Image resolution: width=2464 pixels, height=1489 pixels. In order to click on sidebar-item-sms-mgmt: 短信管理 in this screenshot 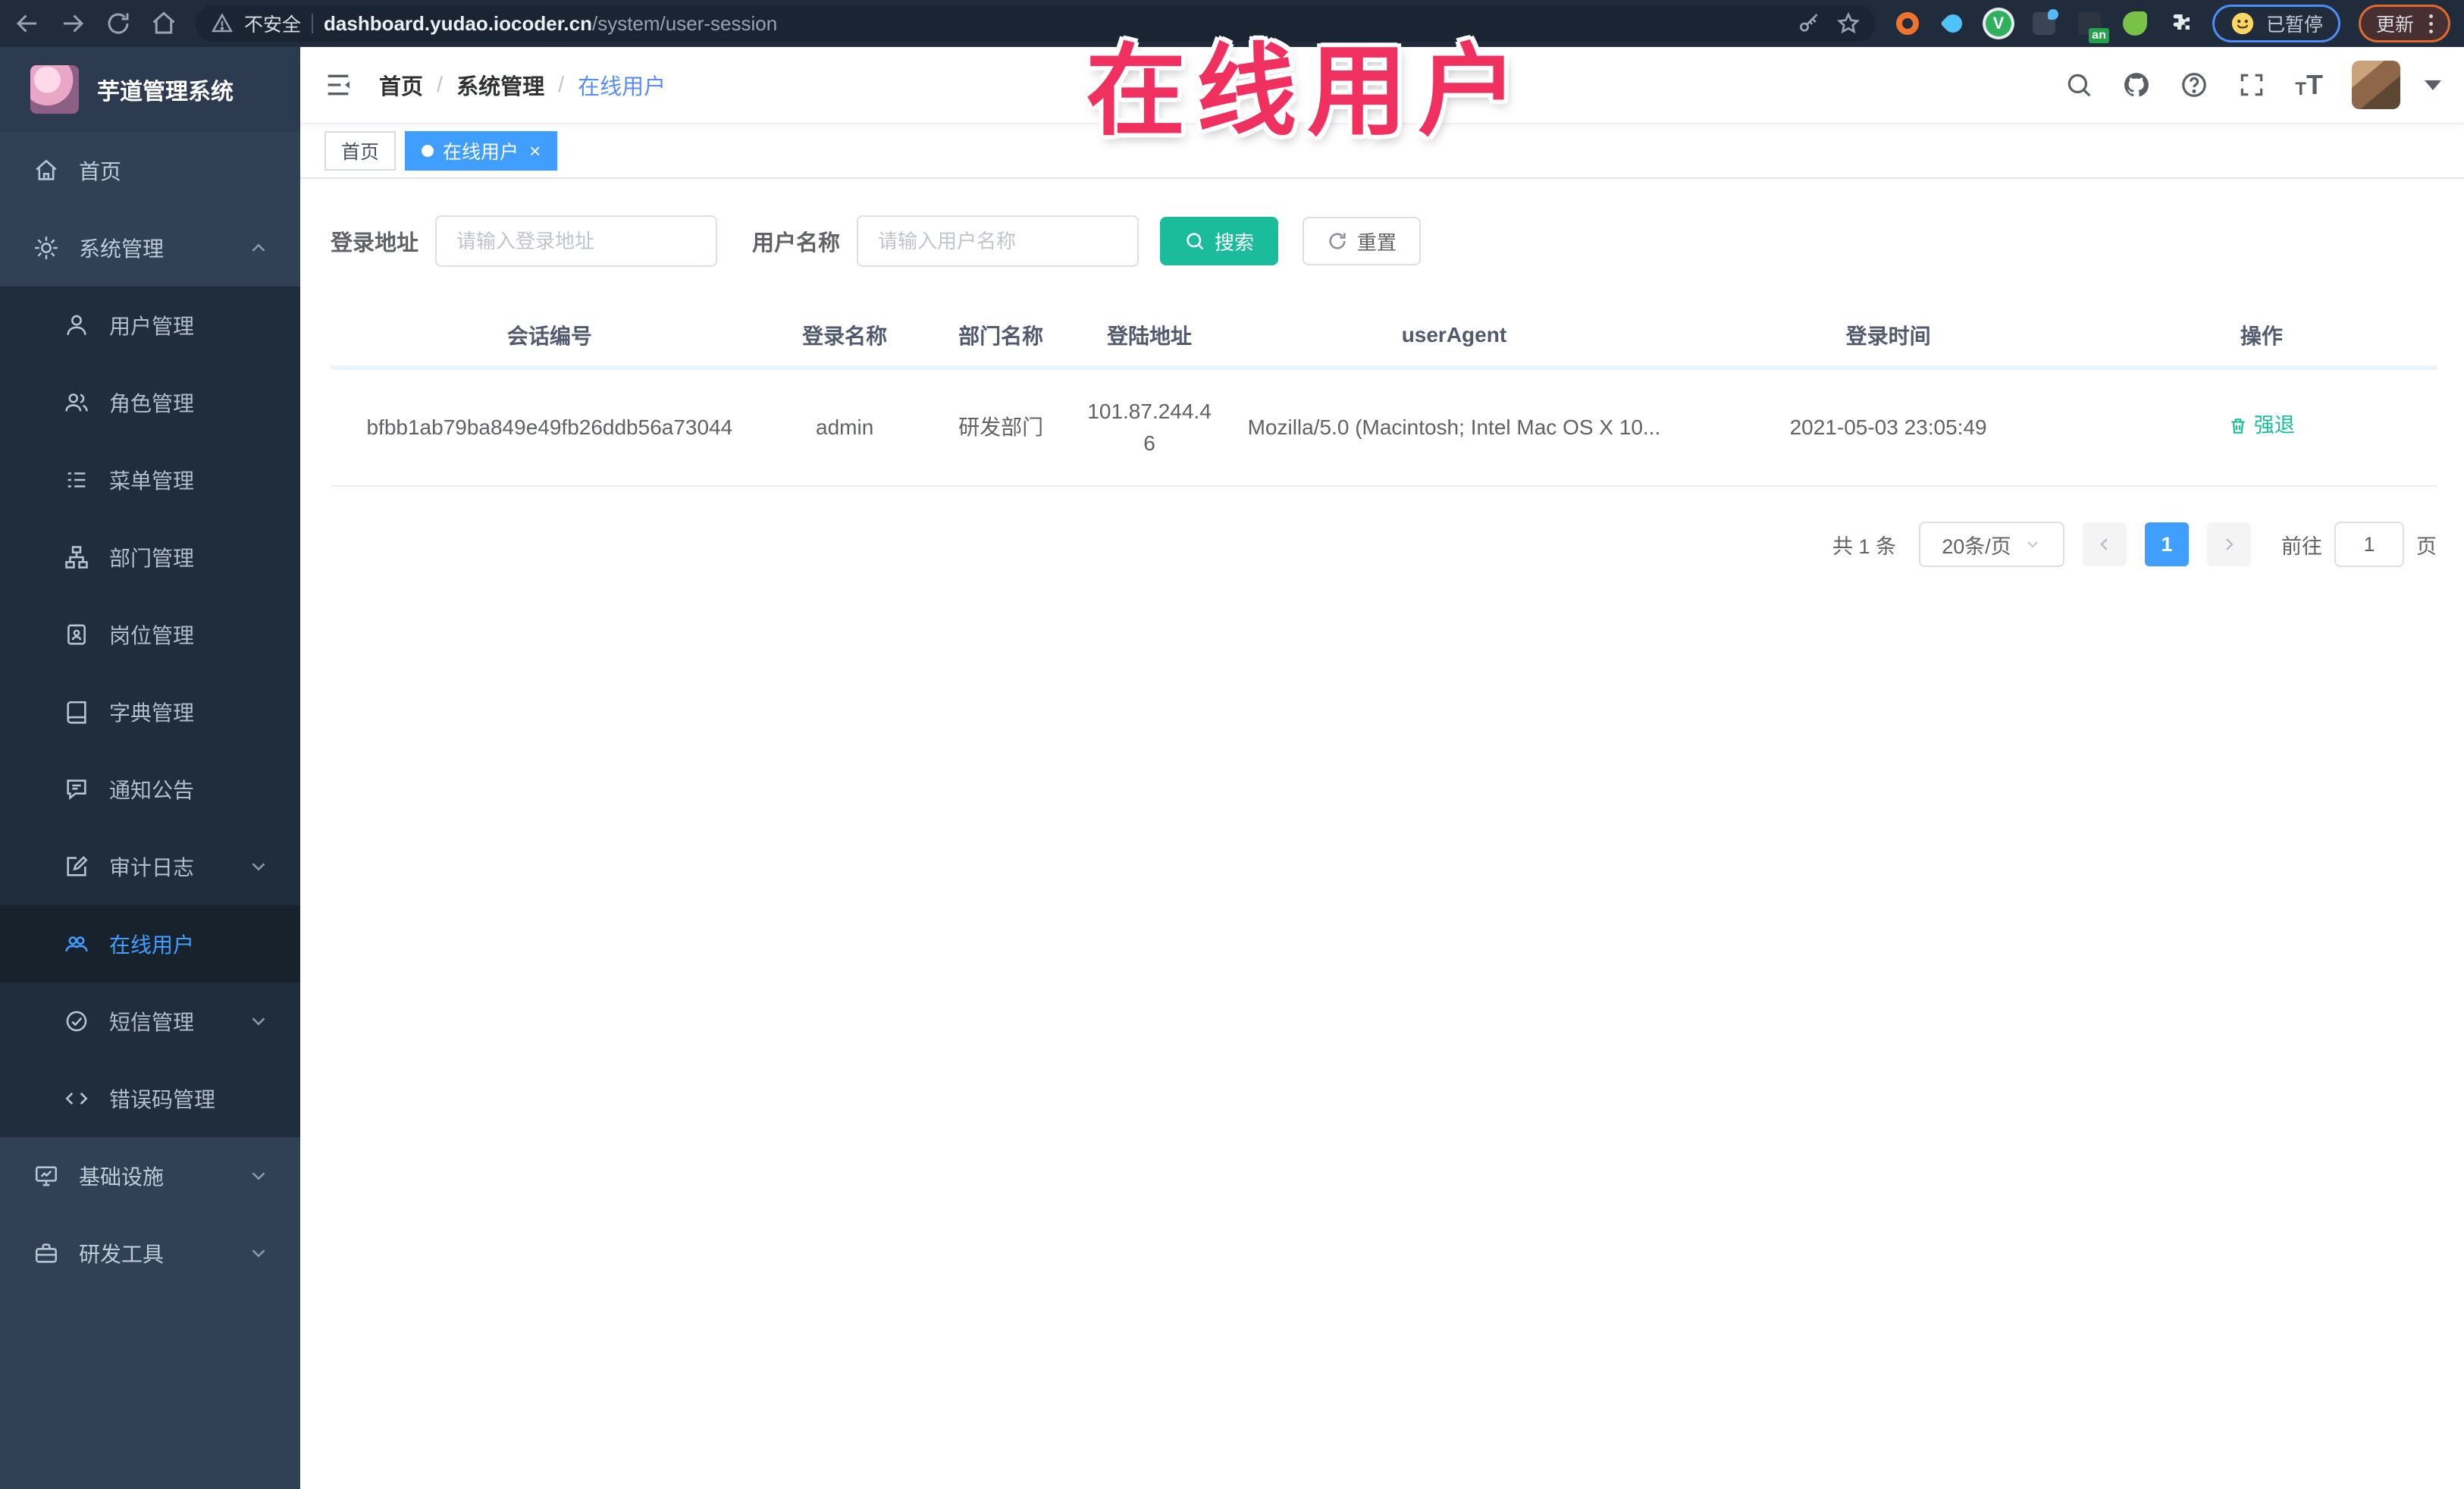, I will do `click(150, 1022)`.